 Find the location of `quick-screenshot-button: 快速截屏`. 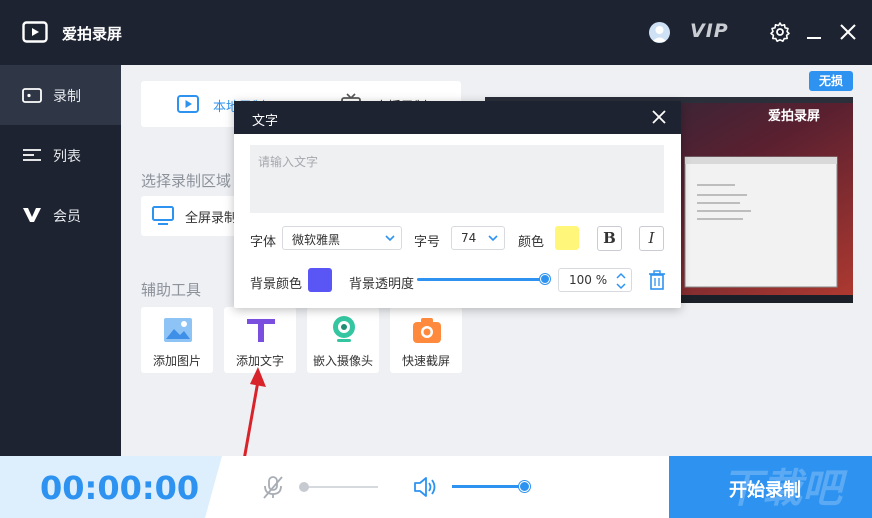

quick-screenshot-button: 快速截屏 is located at coordinates (426, 340).